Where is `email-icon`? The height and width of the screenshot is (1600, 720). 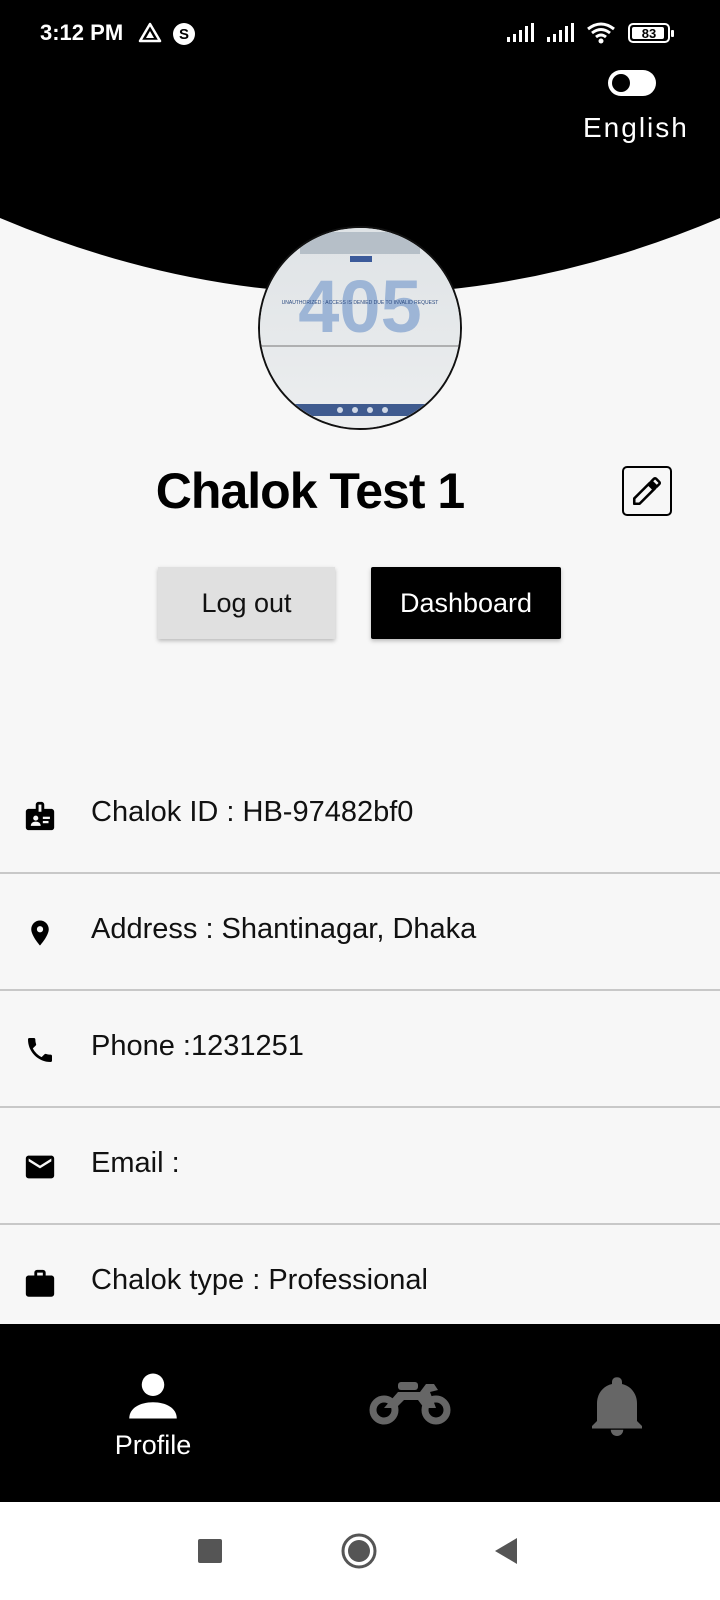 email-icon is located at coordinates (40, 1167).